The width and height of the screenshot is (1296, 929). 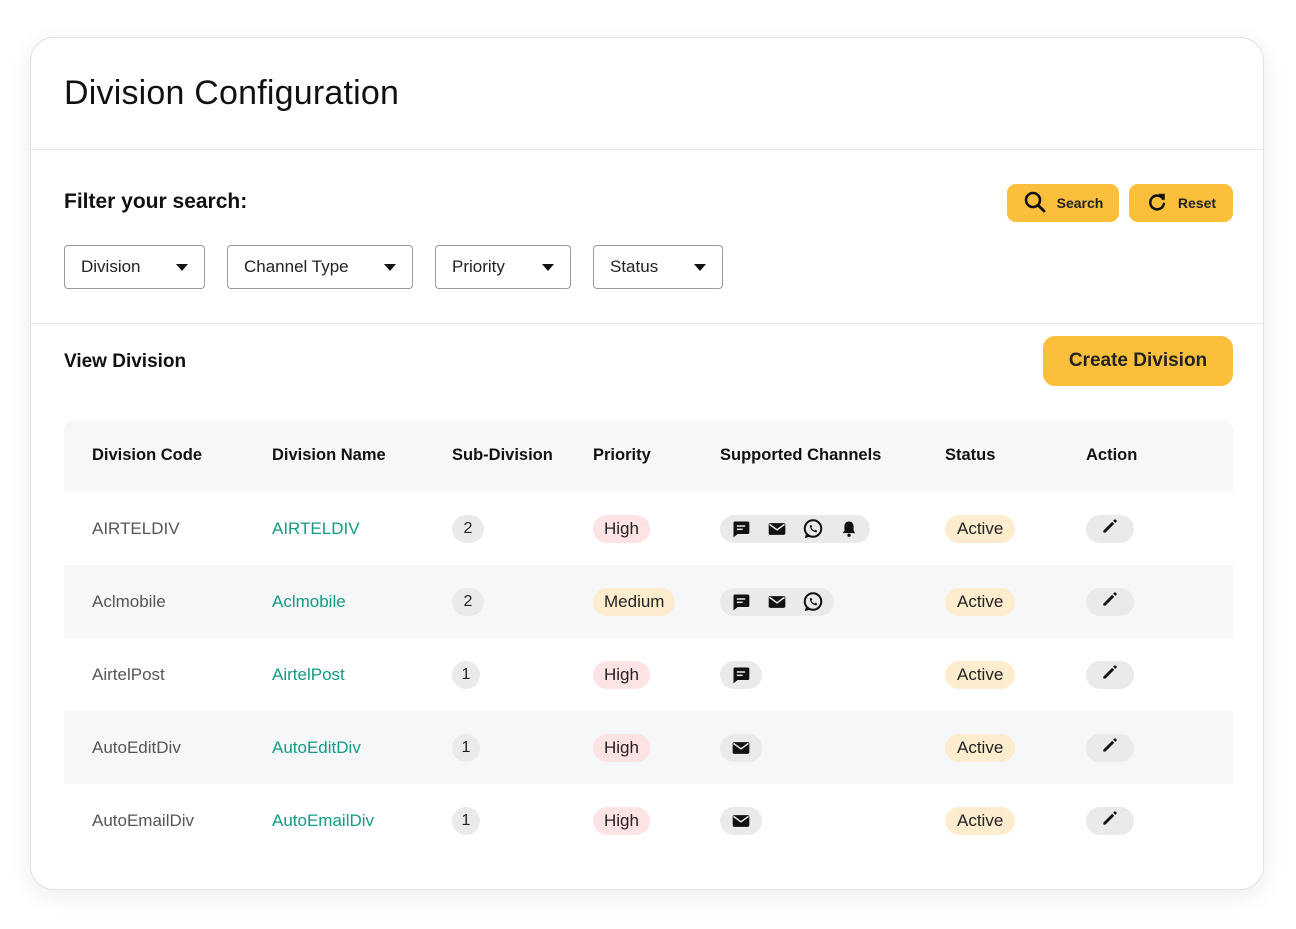 I want to click on header-sub-division: Sub-Division, so click(x=502, y=455).